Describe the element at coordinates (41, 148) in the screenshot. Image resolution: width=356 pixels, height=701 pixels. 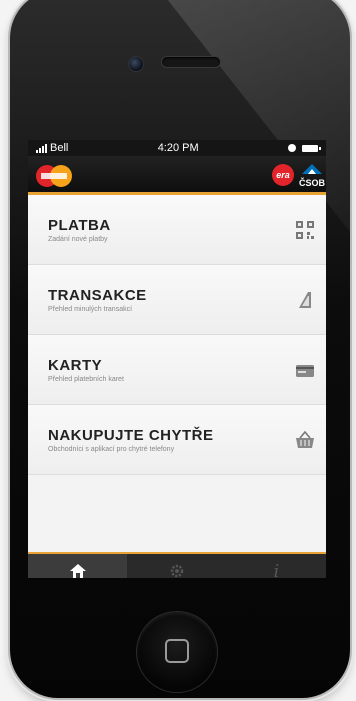
I see `signal-icon` at that location.